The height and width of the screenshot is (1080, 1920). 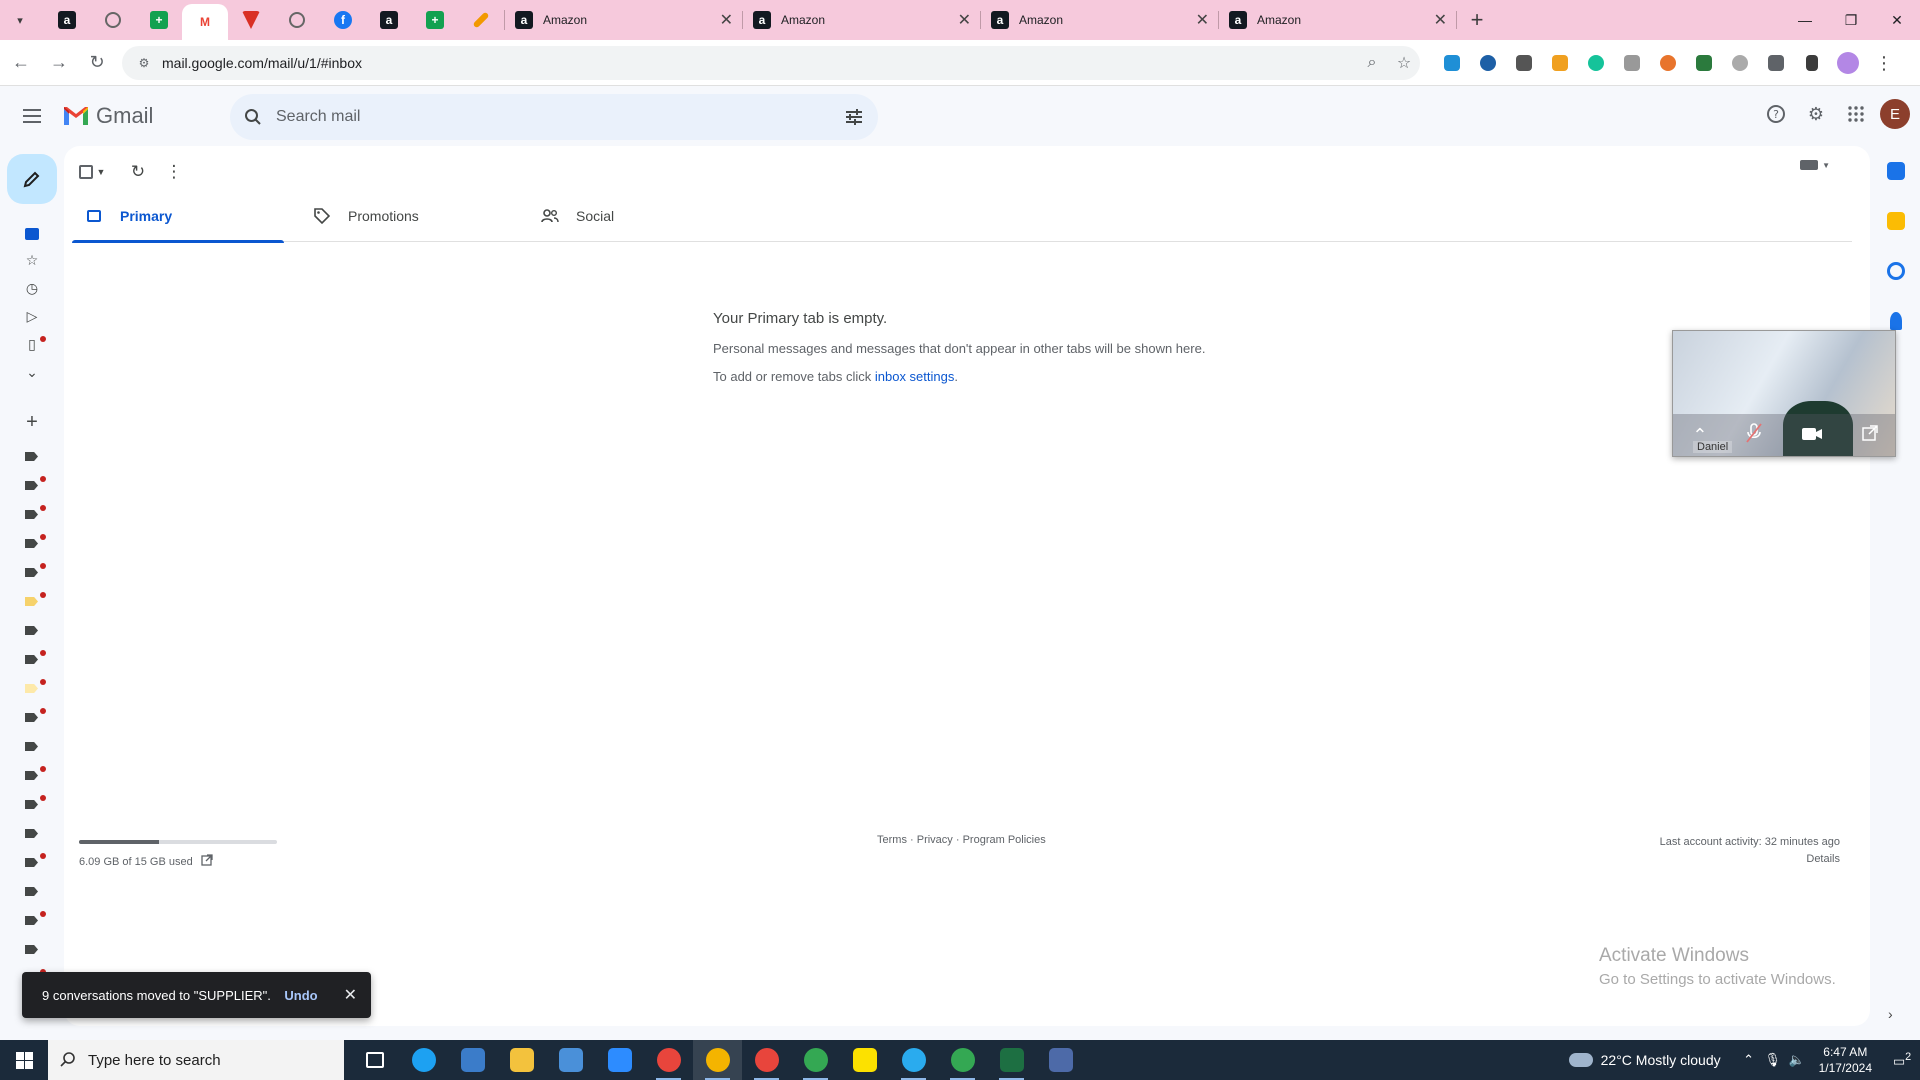 I want to click on more-kebab-icon: ⋮, so click(x=174, y=172).